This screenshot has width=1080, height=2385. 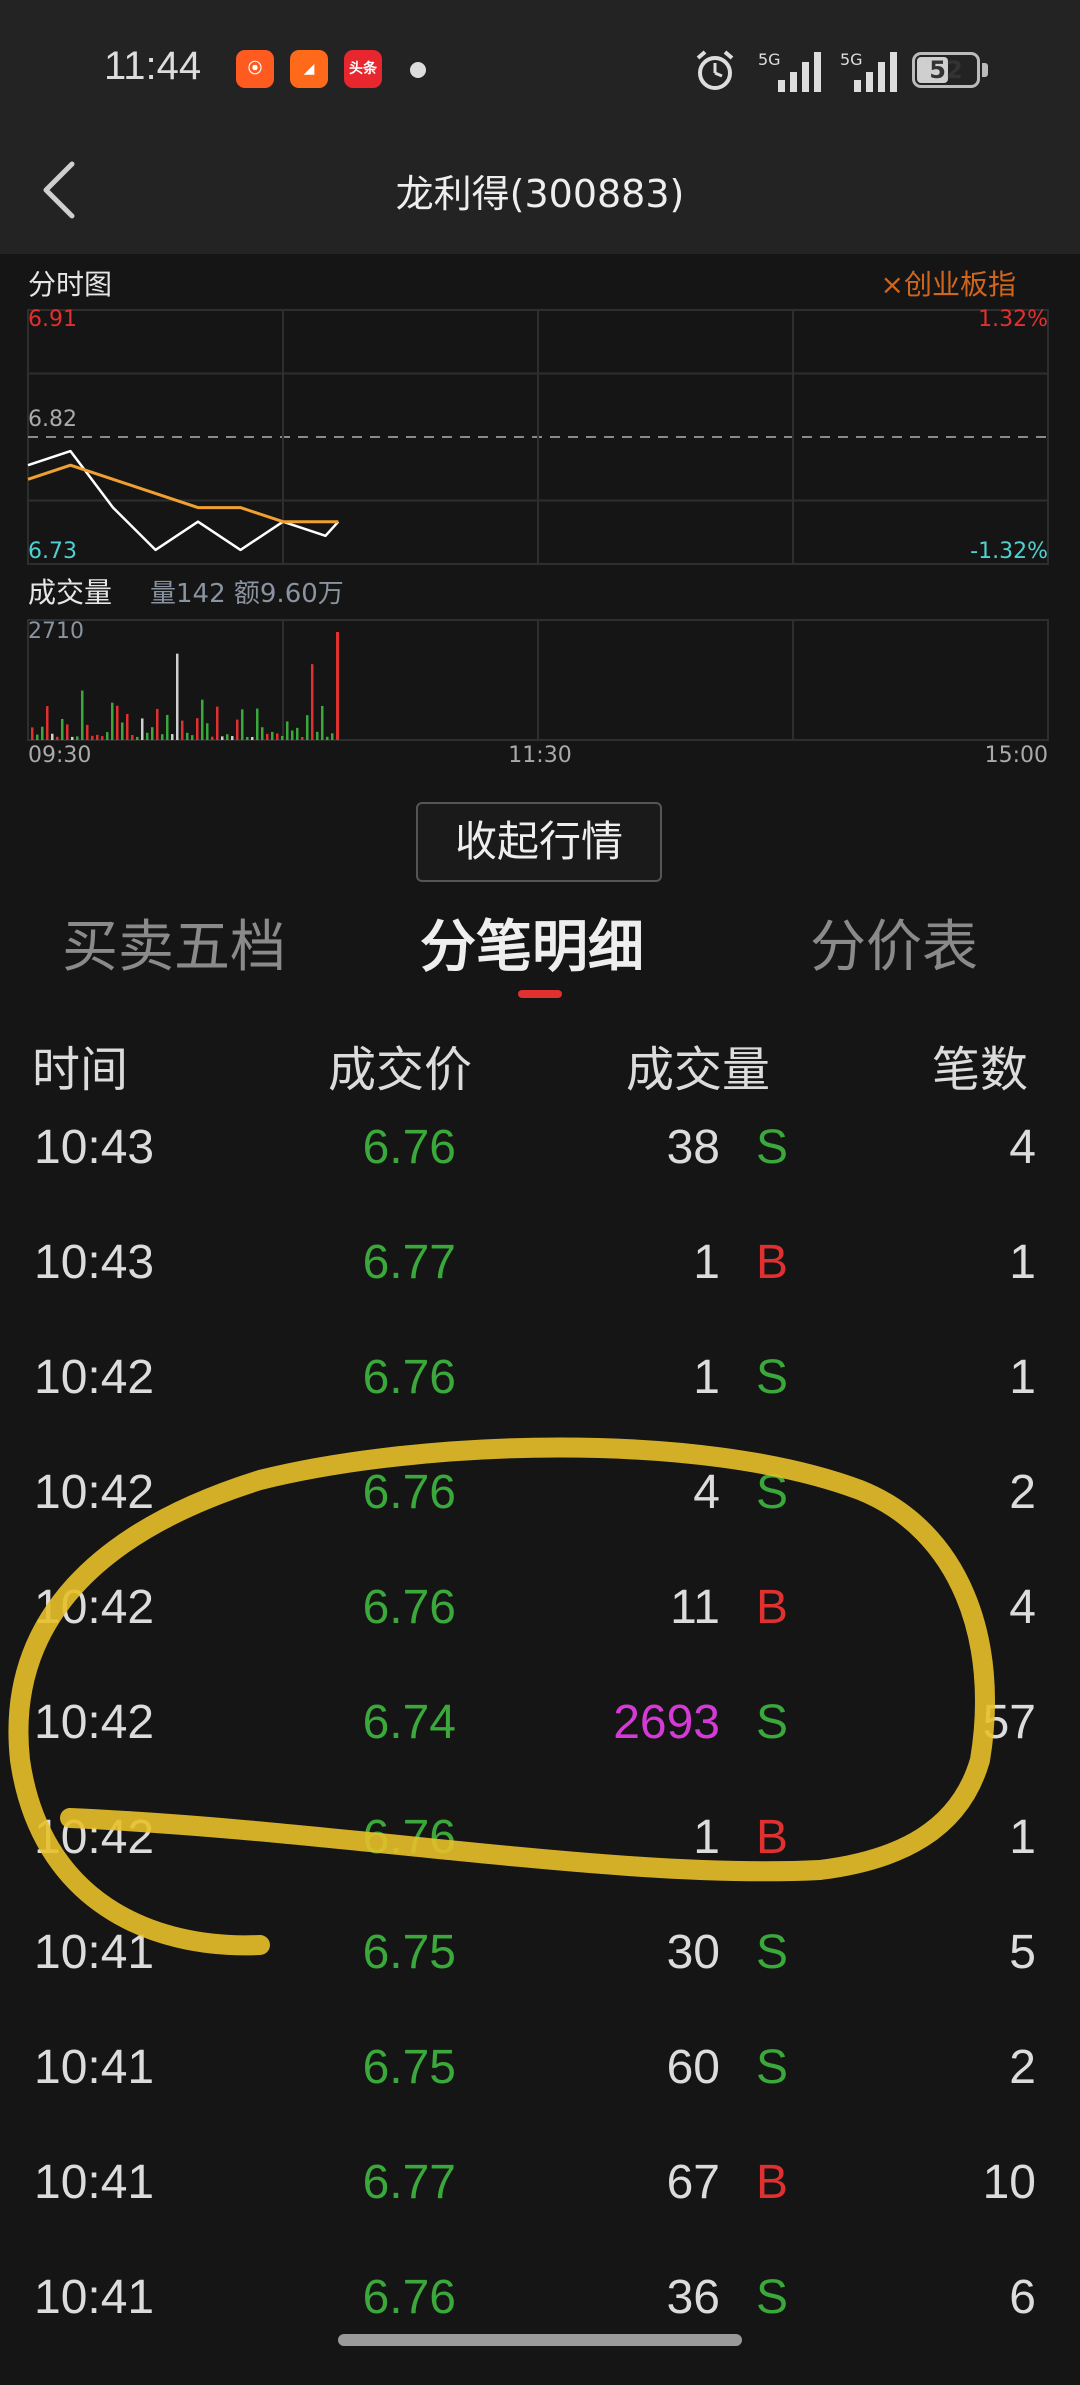 What do you see at coordinates (666, 1722) in the screenshot?
I see `row-volume: 2693` at bounding box center [666, 1722].